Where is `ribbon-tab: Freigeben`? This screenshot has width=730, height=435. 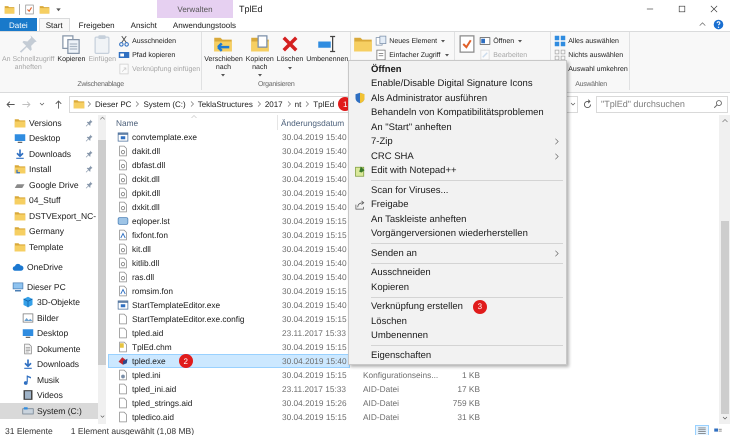
ribbon-tab: Freigeben is located at coordinates (97, 24).